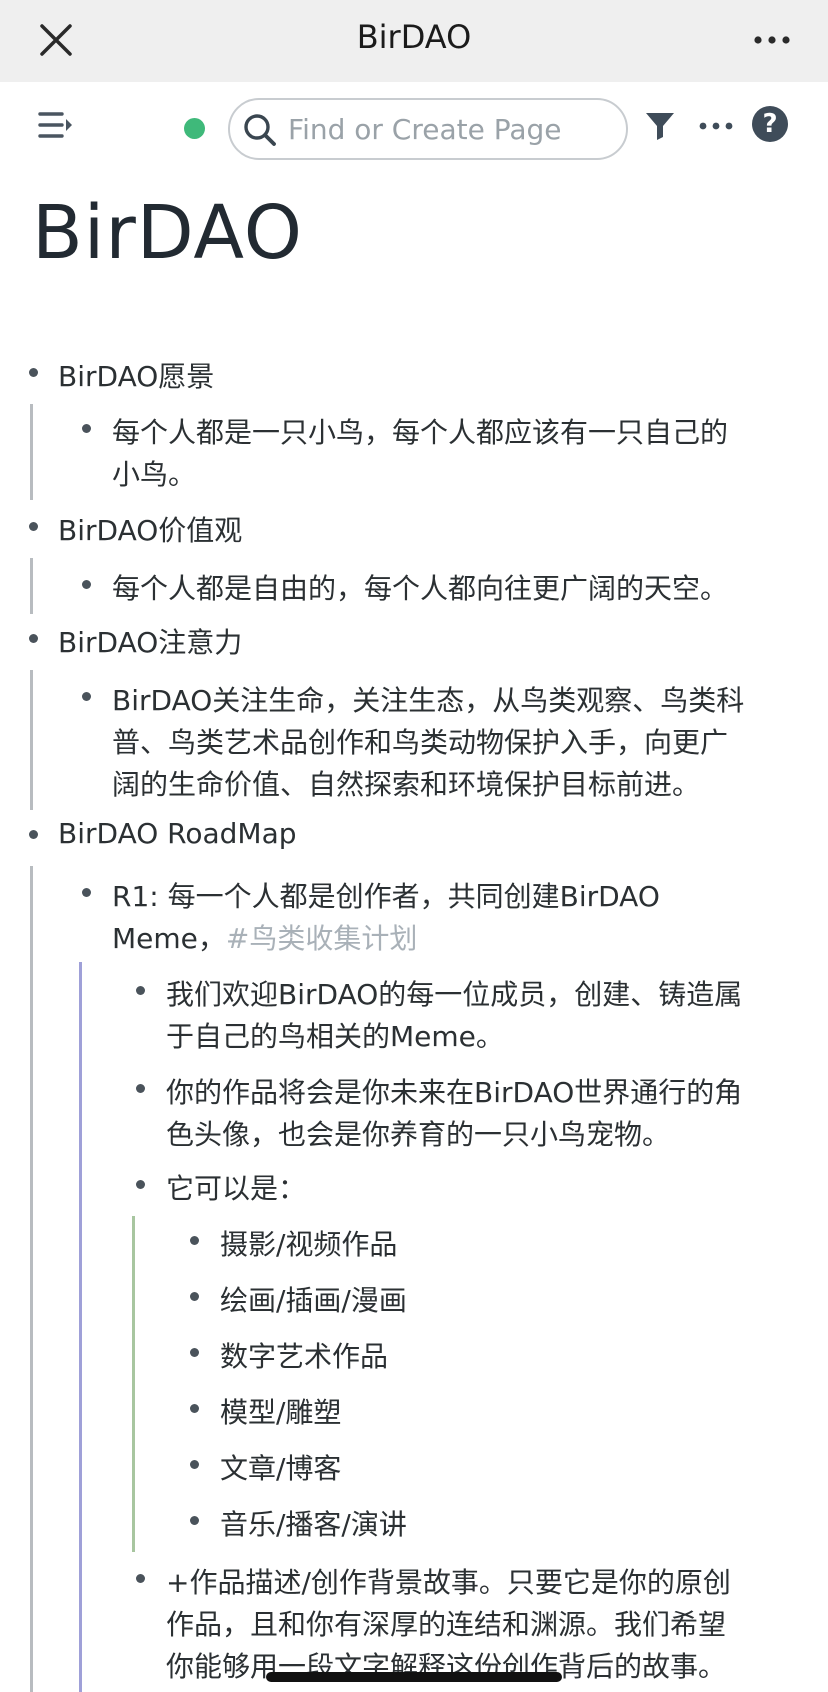  Describe the element at coordinates (446, 1623) in the screenshot. I see `outline-item: 作品，且和你有深厚的连结和渊源。我们希望` at that location.